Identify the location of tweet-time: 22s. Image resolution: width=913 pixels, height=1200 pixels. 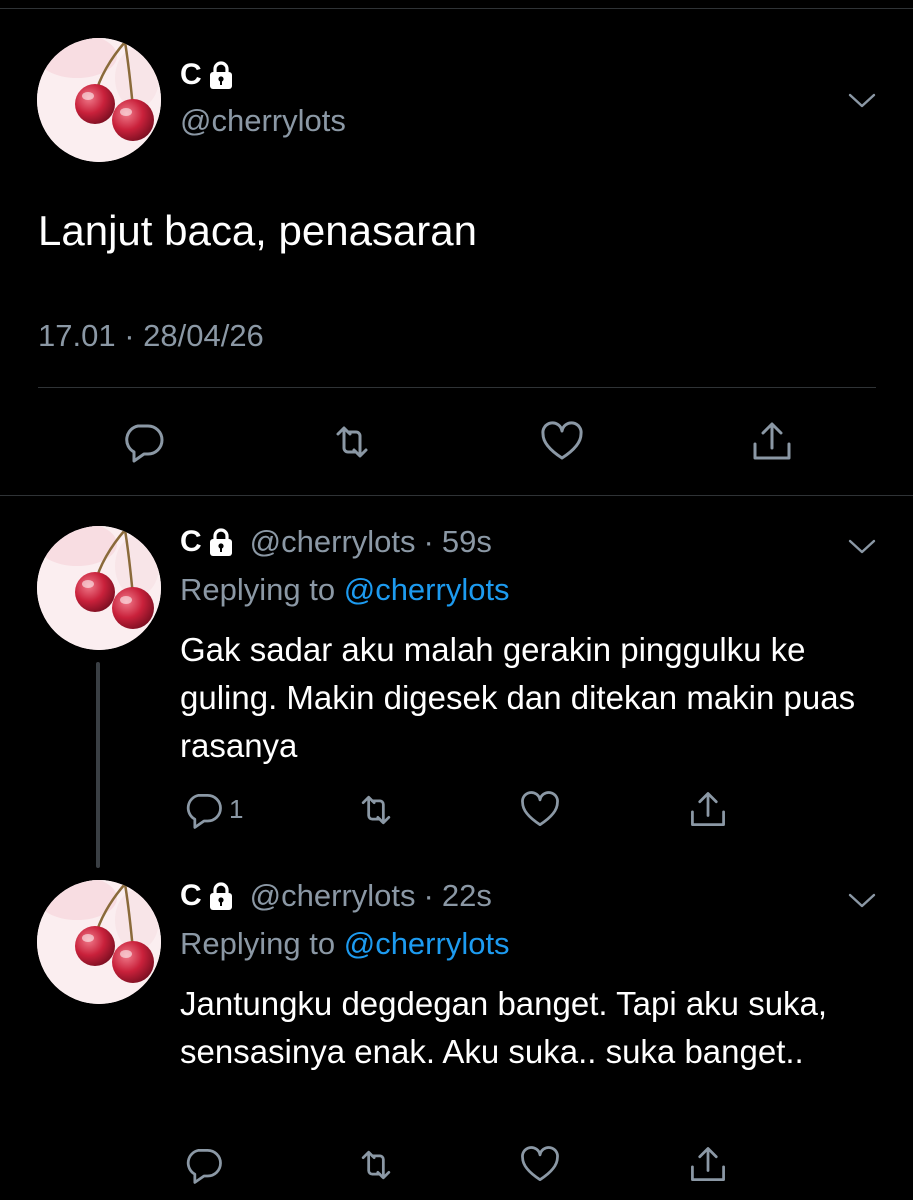
(467, 896).